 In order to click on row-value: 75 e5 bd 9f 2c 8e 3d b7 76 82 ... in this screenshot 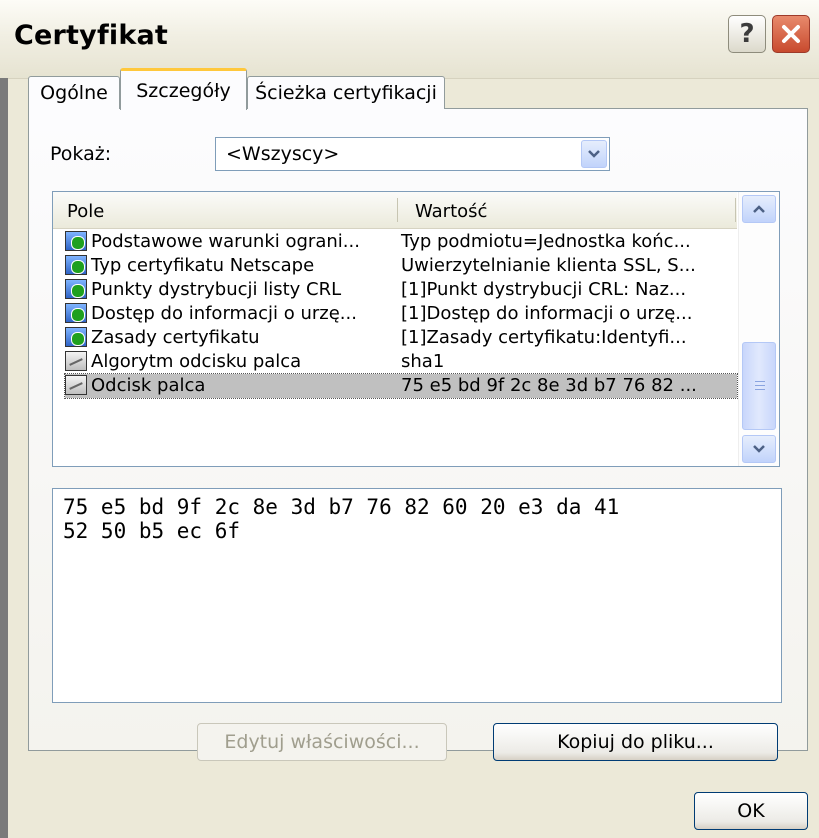, I will do `click(549, 385)`.